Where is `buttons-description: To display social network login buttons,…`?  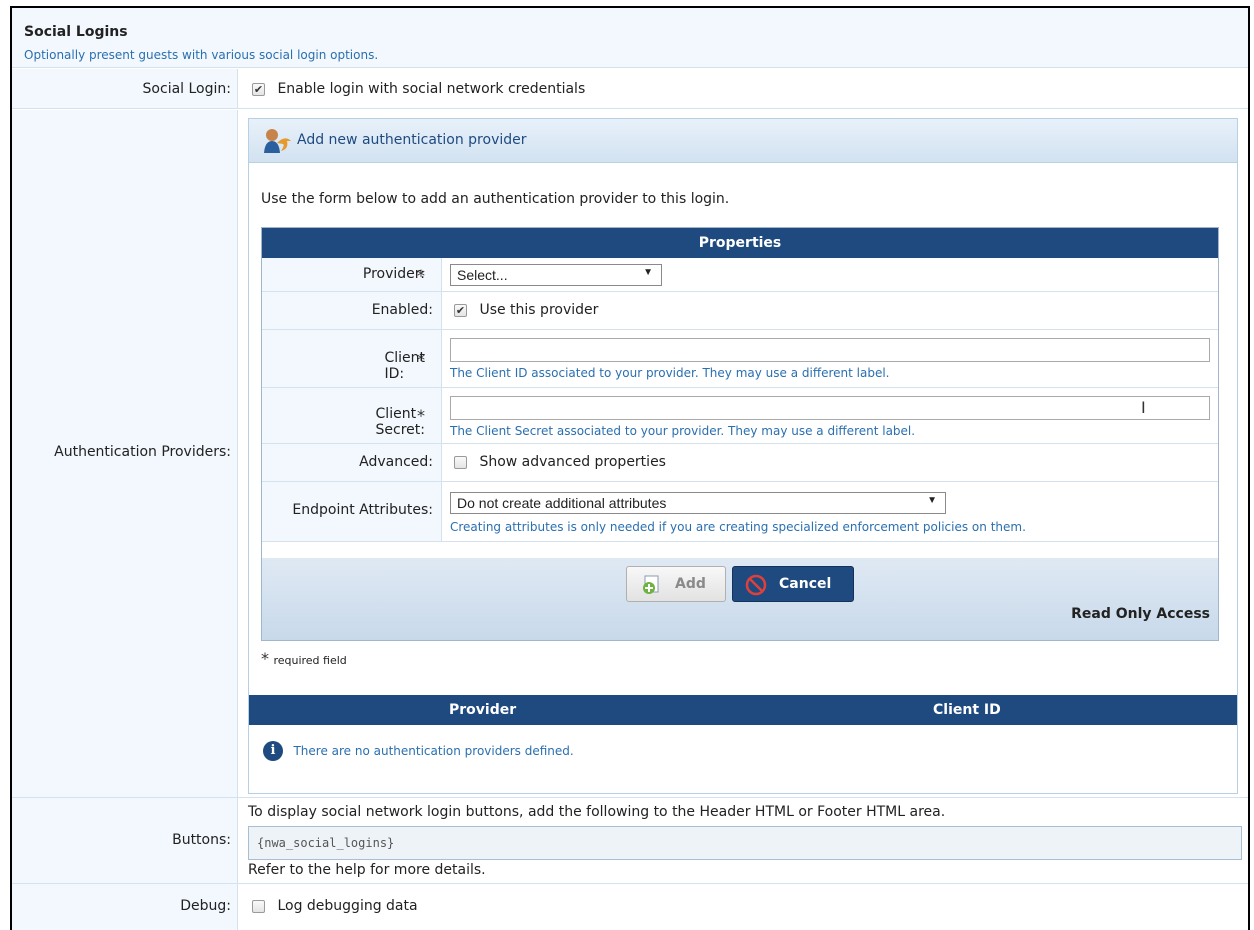 buttons-description: To display social network login buttons,… is located at coordinates (597, 812).